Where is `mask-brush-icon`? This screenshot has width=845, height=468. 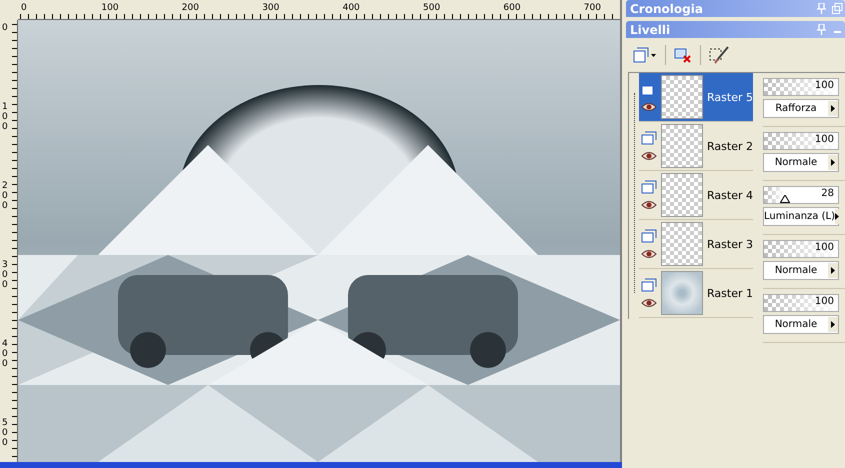
mask-brush-icon is located at coordinates (719, 55).